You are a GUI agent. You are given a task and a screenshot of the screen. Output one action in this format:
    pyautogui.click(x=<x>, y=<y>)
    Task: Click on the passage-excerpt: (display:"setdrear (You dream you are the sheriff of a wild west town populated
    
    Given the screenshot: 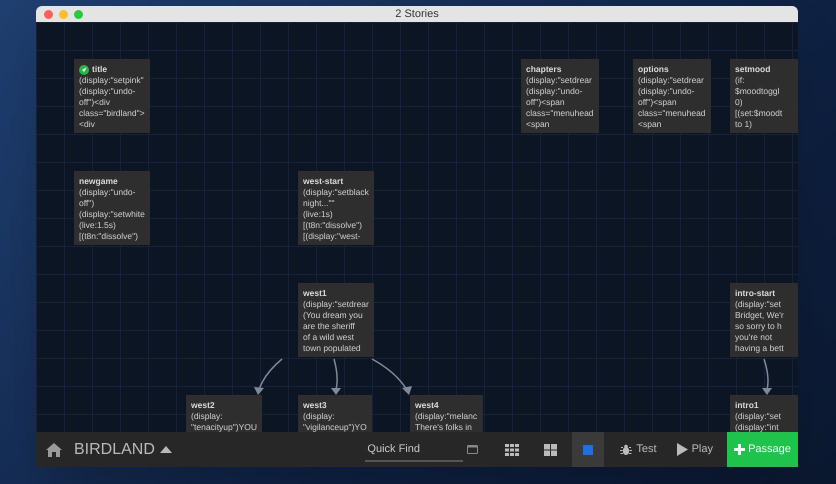 What is the action you would take?
    pyautogui.click(x=336, y=326)
    